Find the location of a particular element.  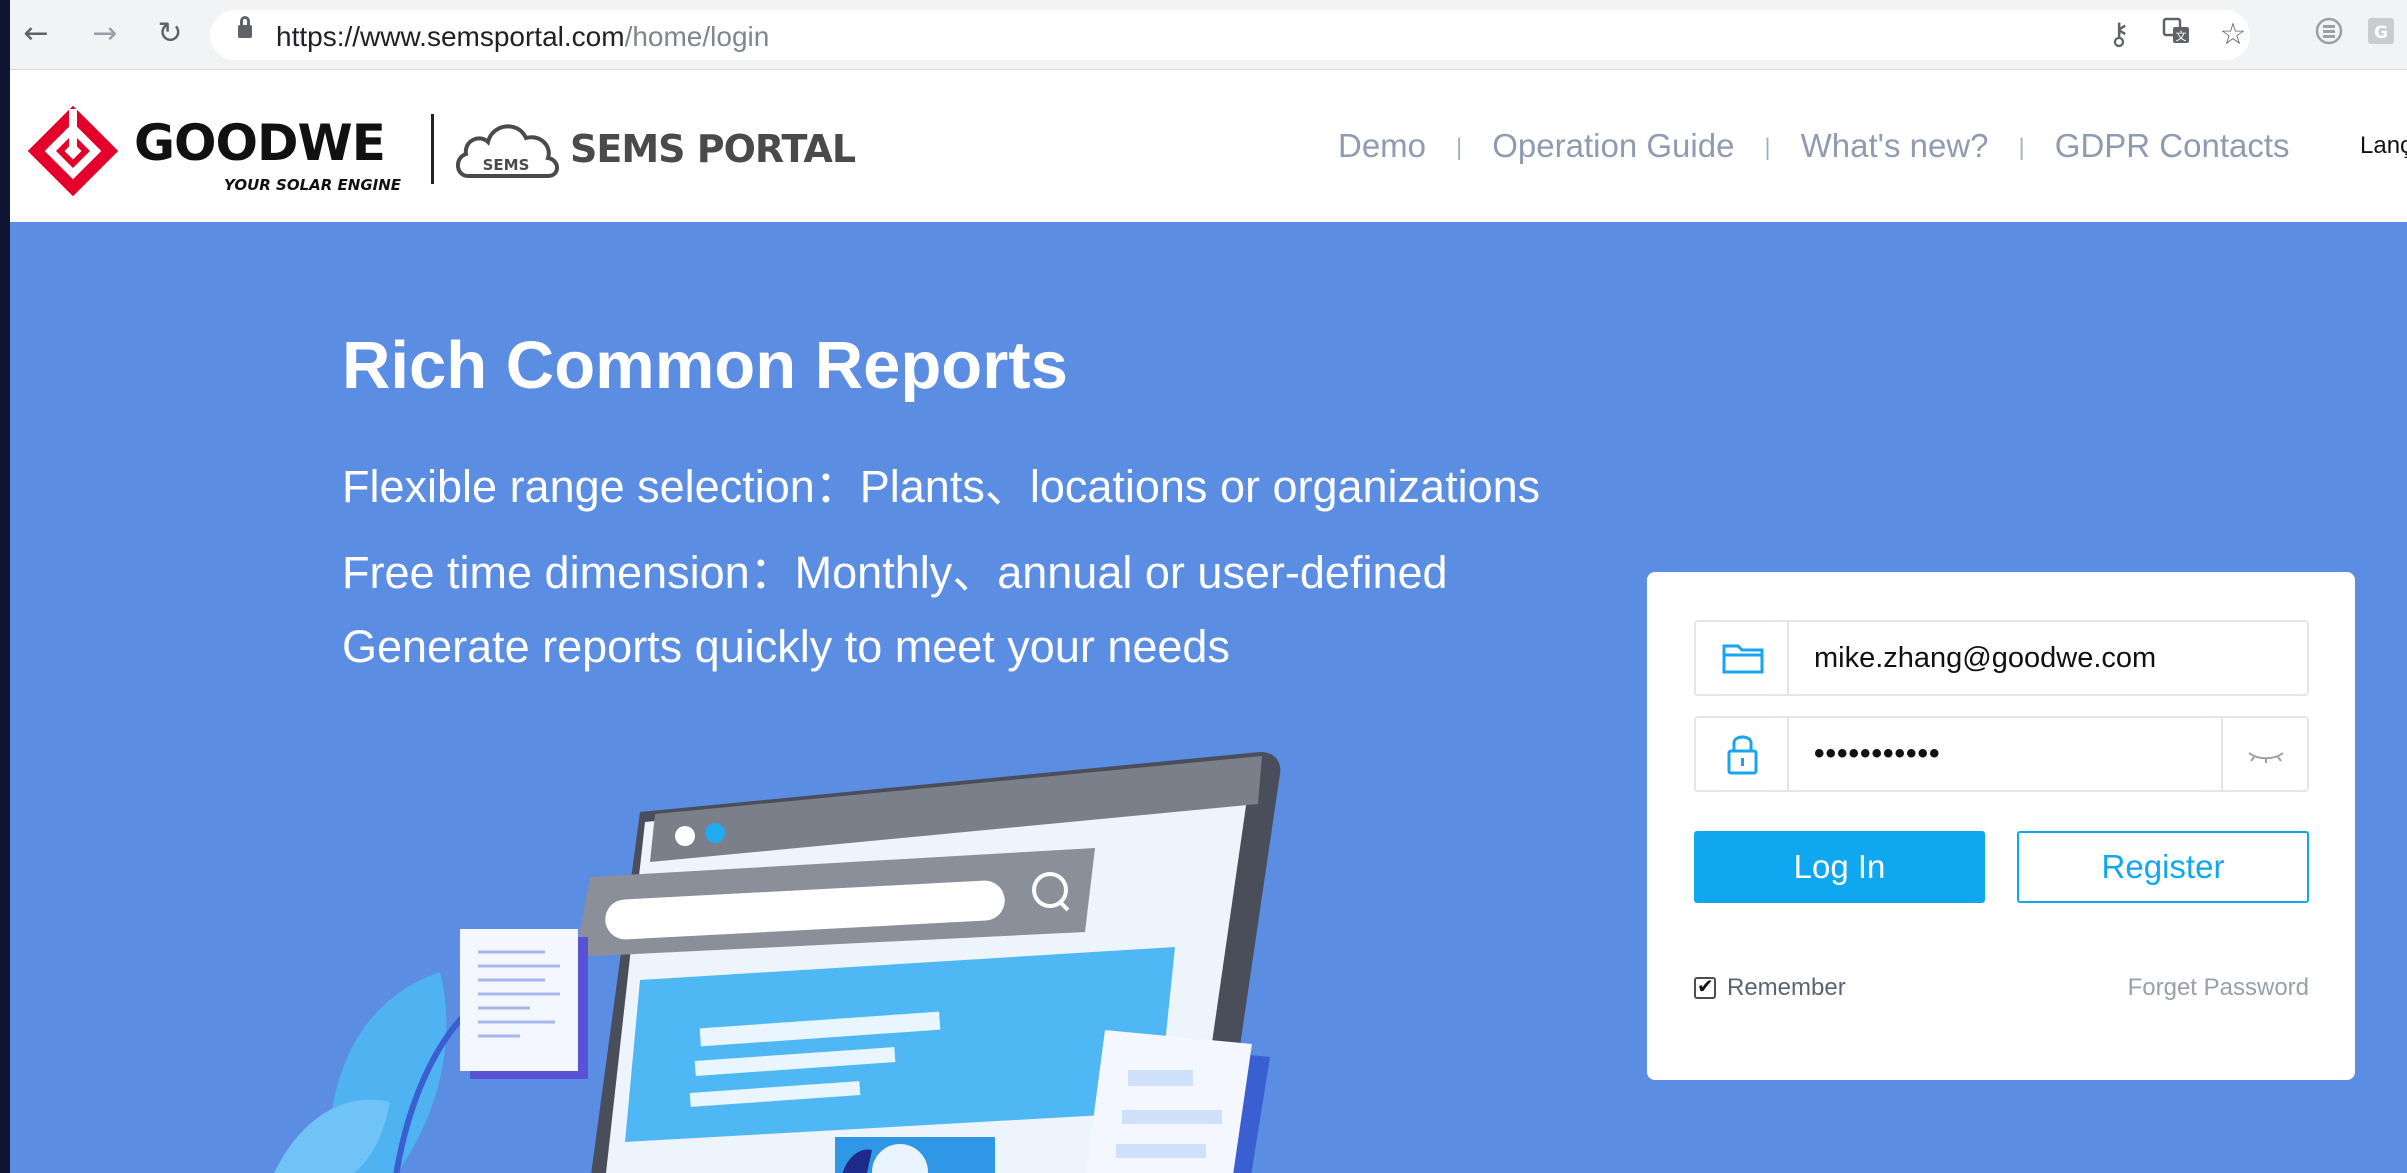

username-icon-cell is located at coordinates (1742, 658).